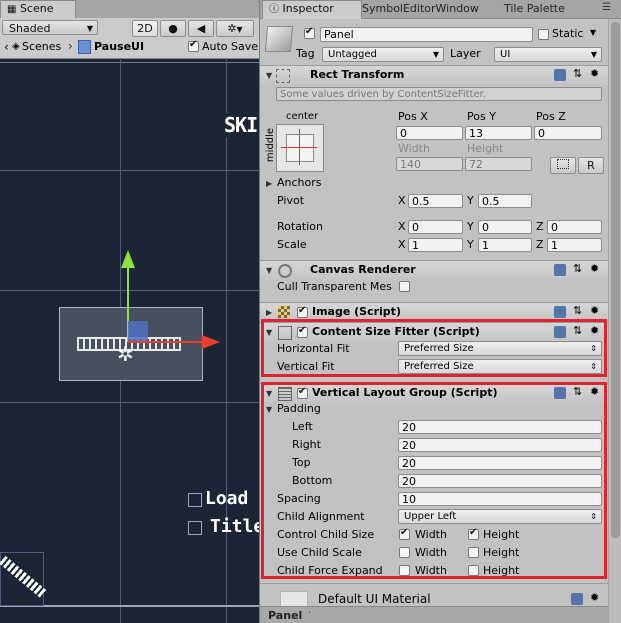  I want to click on scale-z-input: 1, so click(574, 245).